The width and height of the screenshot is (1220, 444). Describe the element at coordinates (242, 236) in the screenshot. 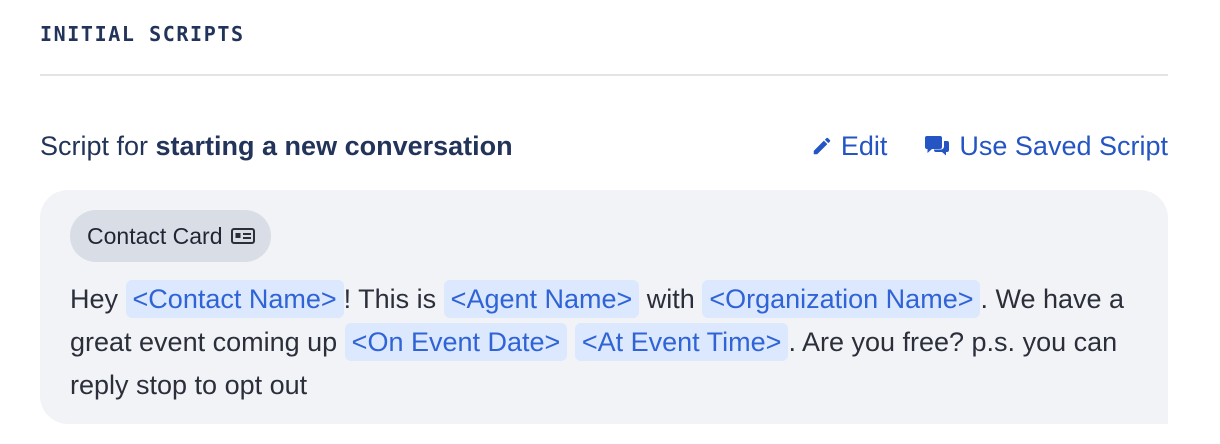

I see `id-card-icon` at that location.